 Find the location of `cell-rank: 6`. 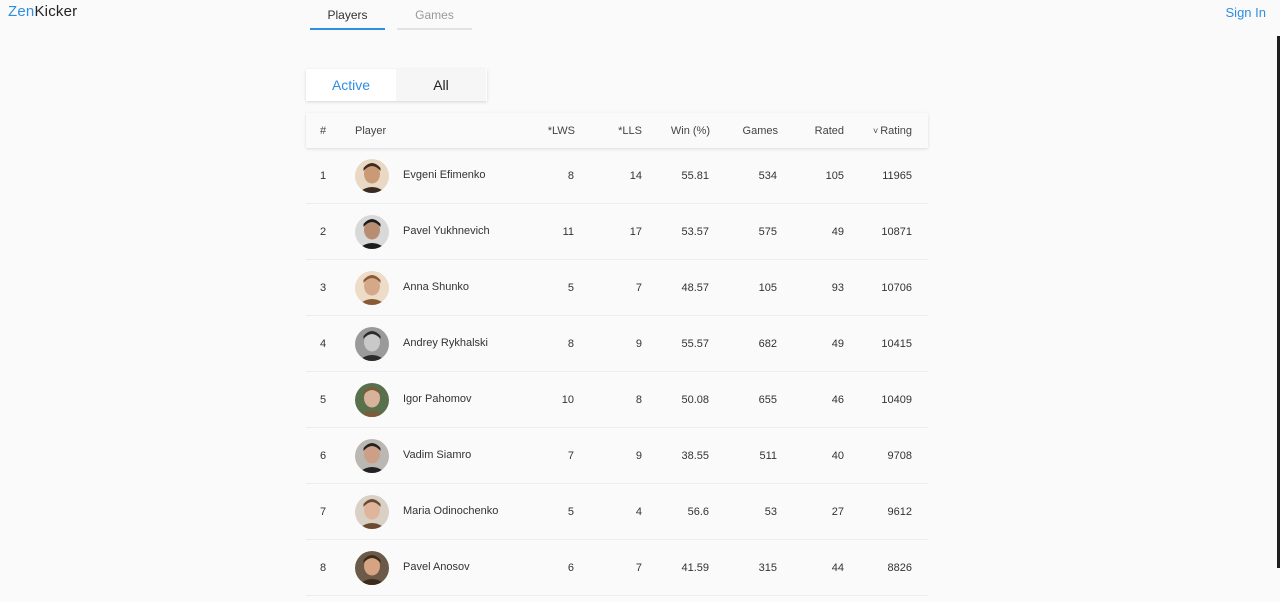

cell-rank: 6 is located at coordinates (323, 455).